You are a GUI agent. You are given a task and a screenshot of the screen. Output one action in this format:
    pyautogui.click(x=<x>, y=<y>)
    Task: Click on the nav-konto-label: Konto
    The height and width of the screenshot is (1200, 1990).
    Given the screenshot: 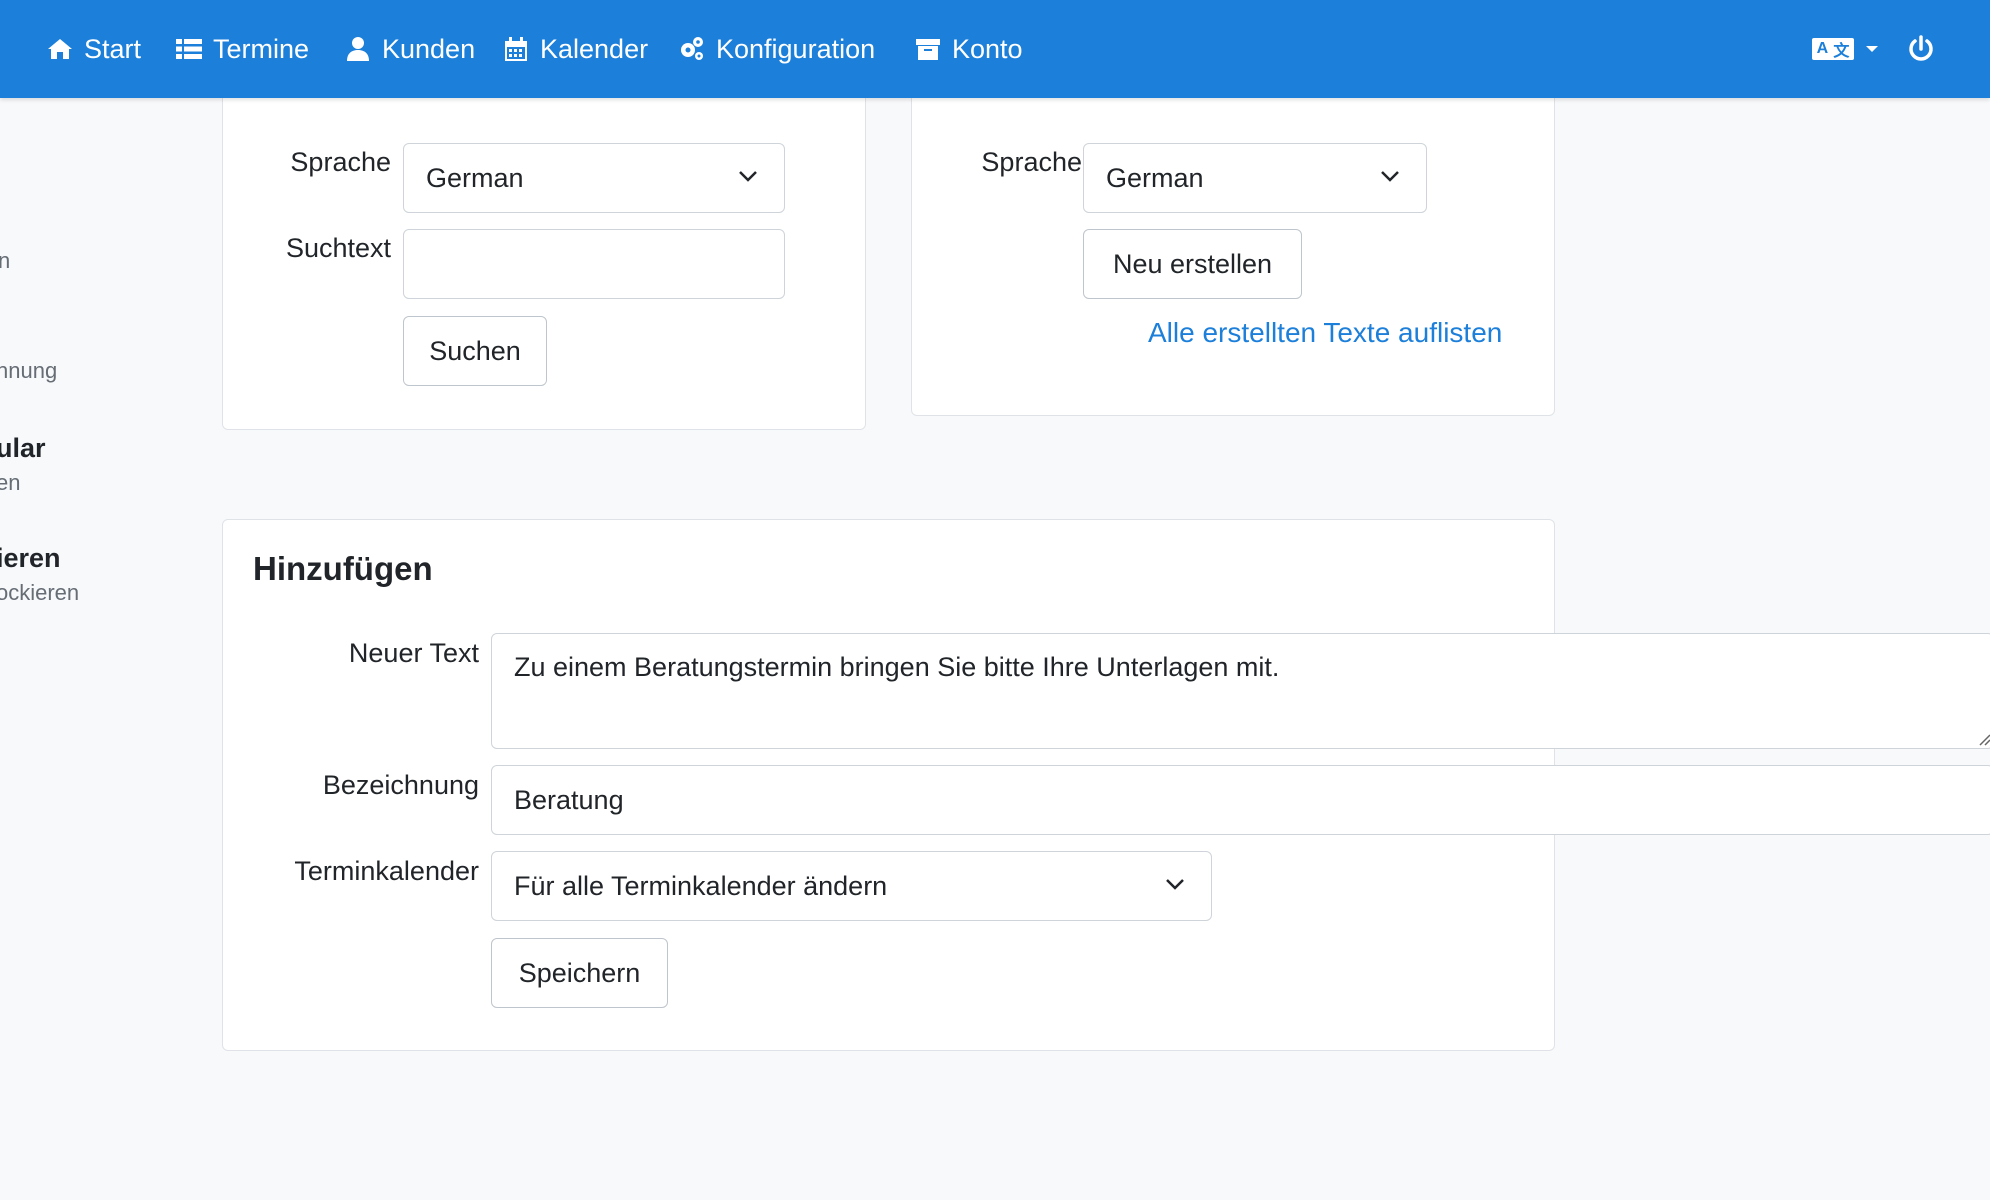 What is the action you would take?
    pyautogui.click(x=987, y=48)
    